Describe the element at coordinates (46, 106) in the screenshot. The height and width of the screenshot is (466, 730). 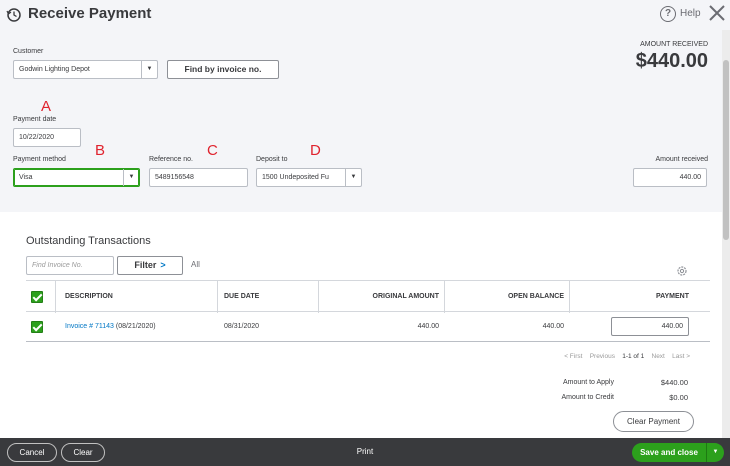
I see `annotation-a: A` at that location.